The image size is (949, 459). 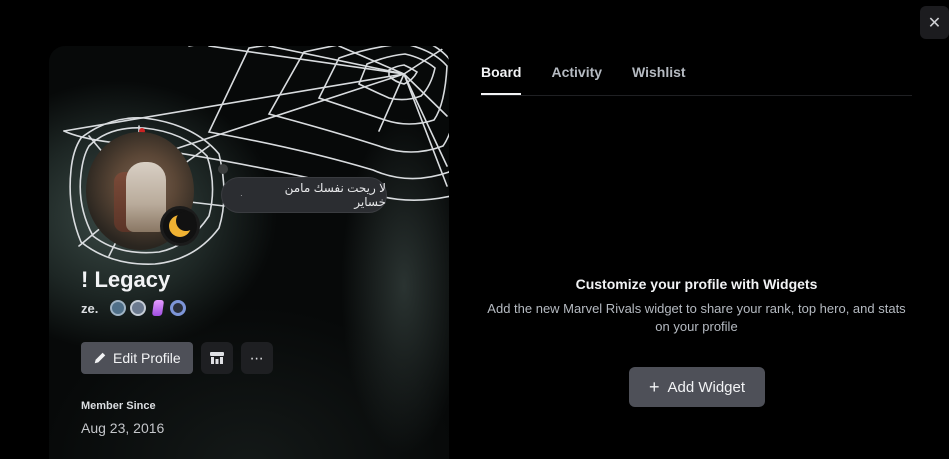 I want to click on tab-activity: Activity, so click(x=576, y=79).